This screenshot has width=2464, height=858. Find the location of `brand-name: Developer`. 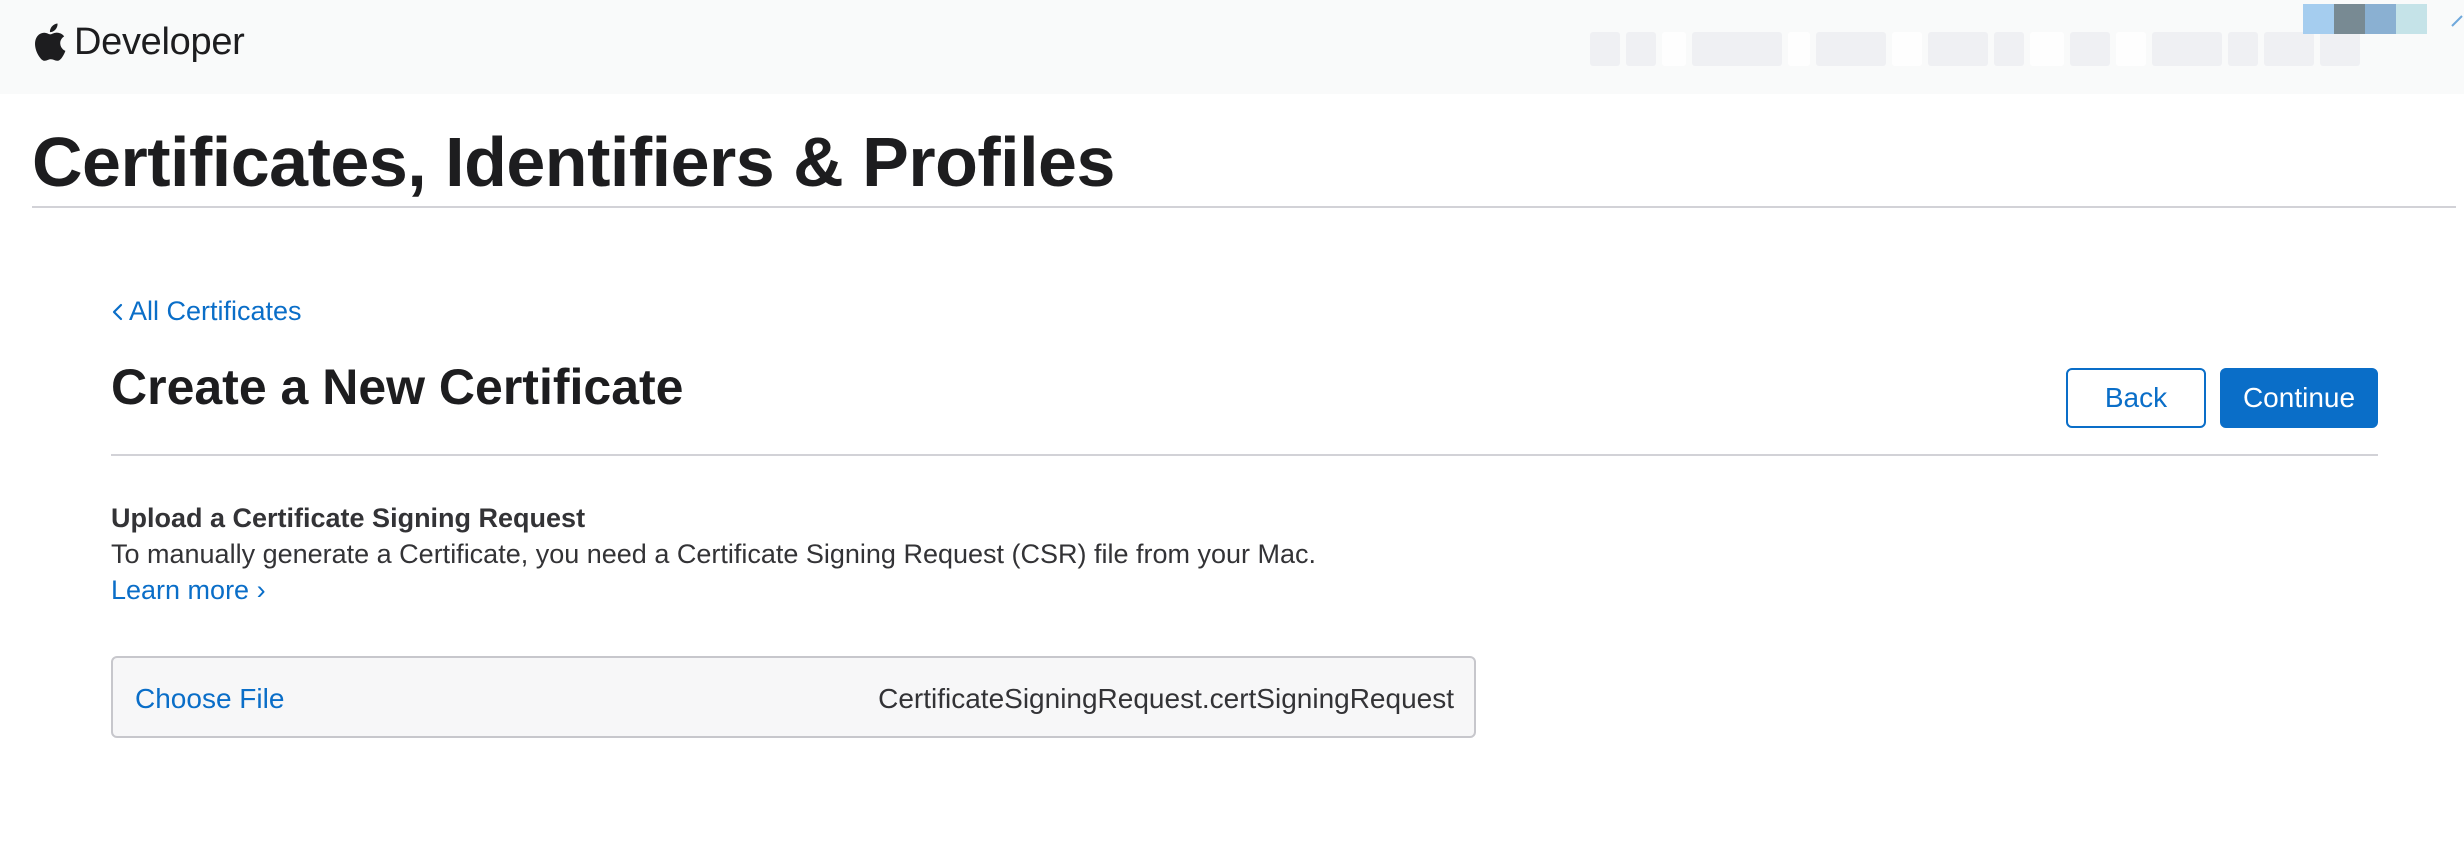

brand-name: Developer is located at coordinates (159, 41).